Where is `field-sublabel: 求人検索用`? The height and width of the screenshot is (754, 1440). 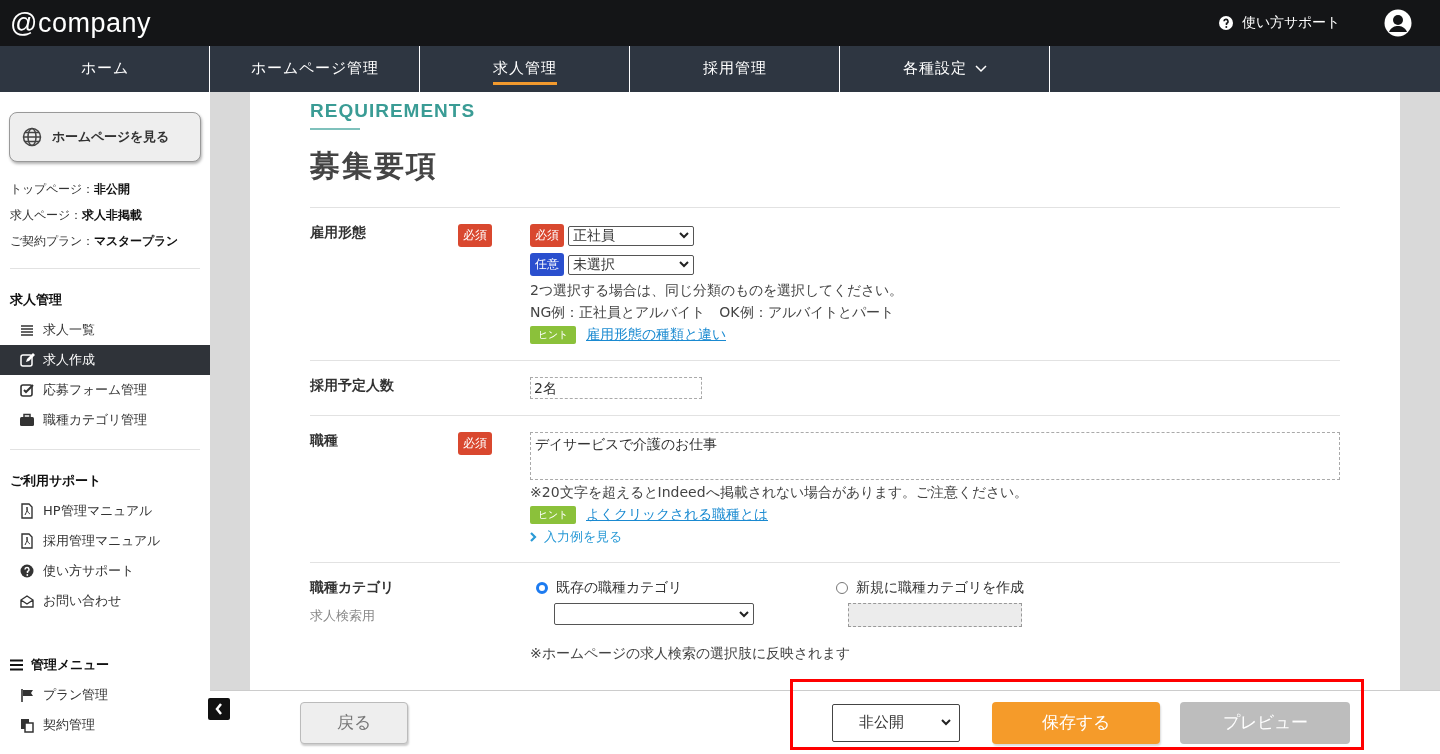 field-sublabel: 求人検索用 is located at coordinates (343, 616).